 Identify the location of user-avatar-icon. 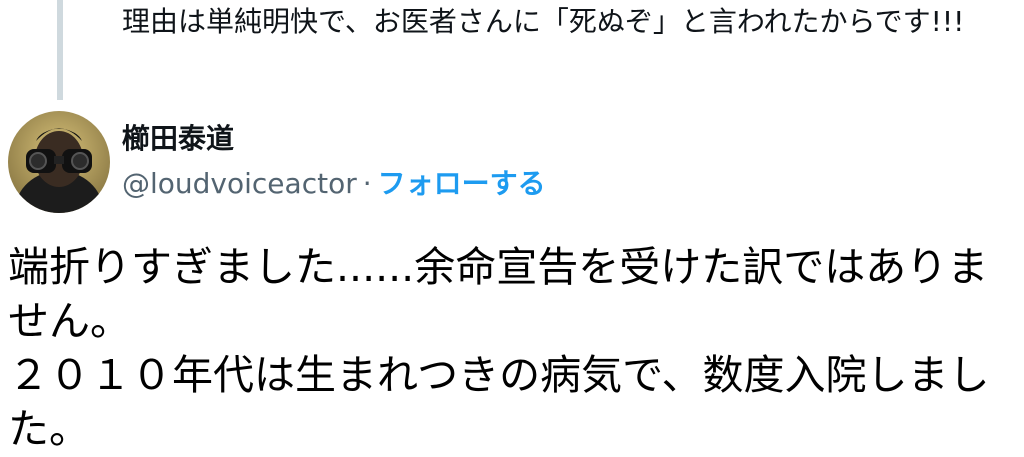
(59, 162).